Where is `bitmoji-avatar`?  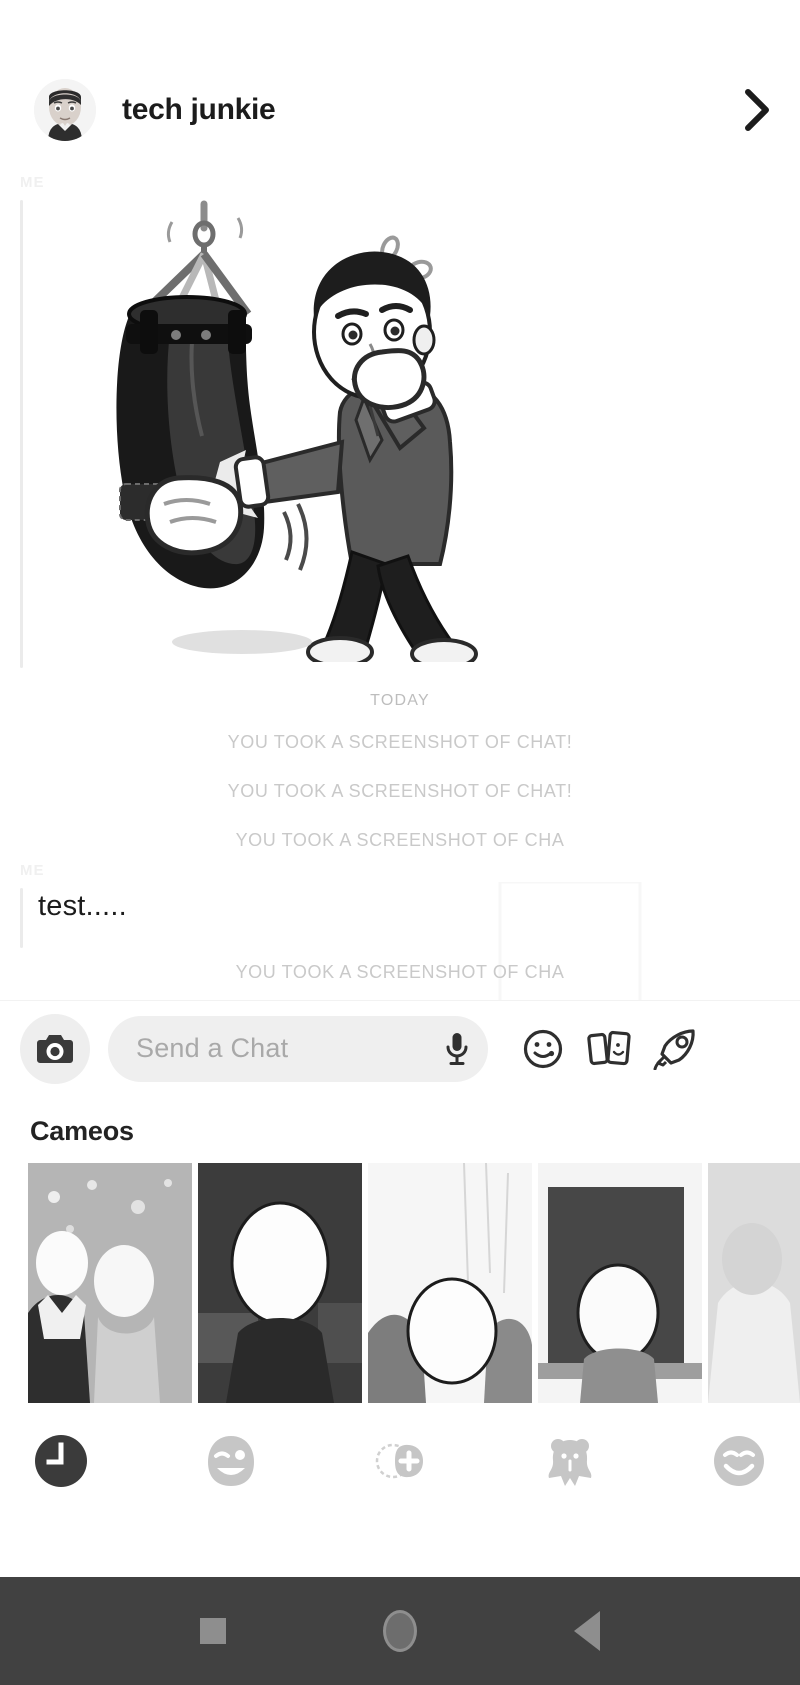
bitmoji-avatar is located at coordinates (65, 110).